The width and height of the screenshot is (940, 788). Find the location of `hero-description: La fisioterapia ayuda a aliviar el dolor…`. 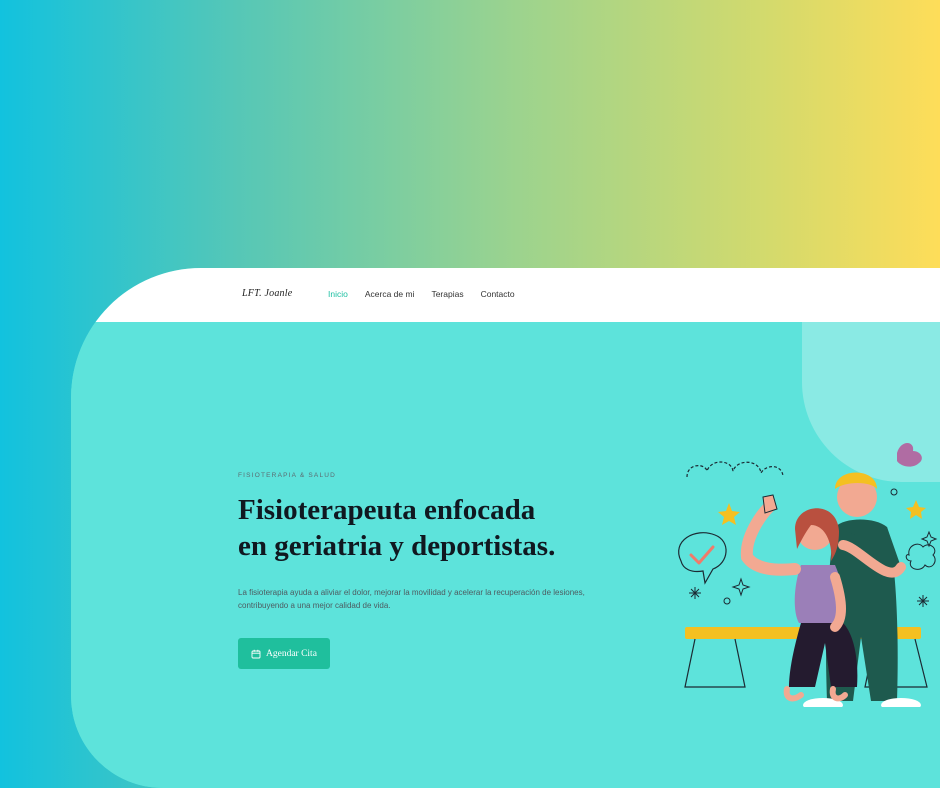

hero-description: La fisioterapia ayuda a aliviar el dolor… is located at coordinates (411, 599).